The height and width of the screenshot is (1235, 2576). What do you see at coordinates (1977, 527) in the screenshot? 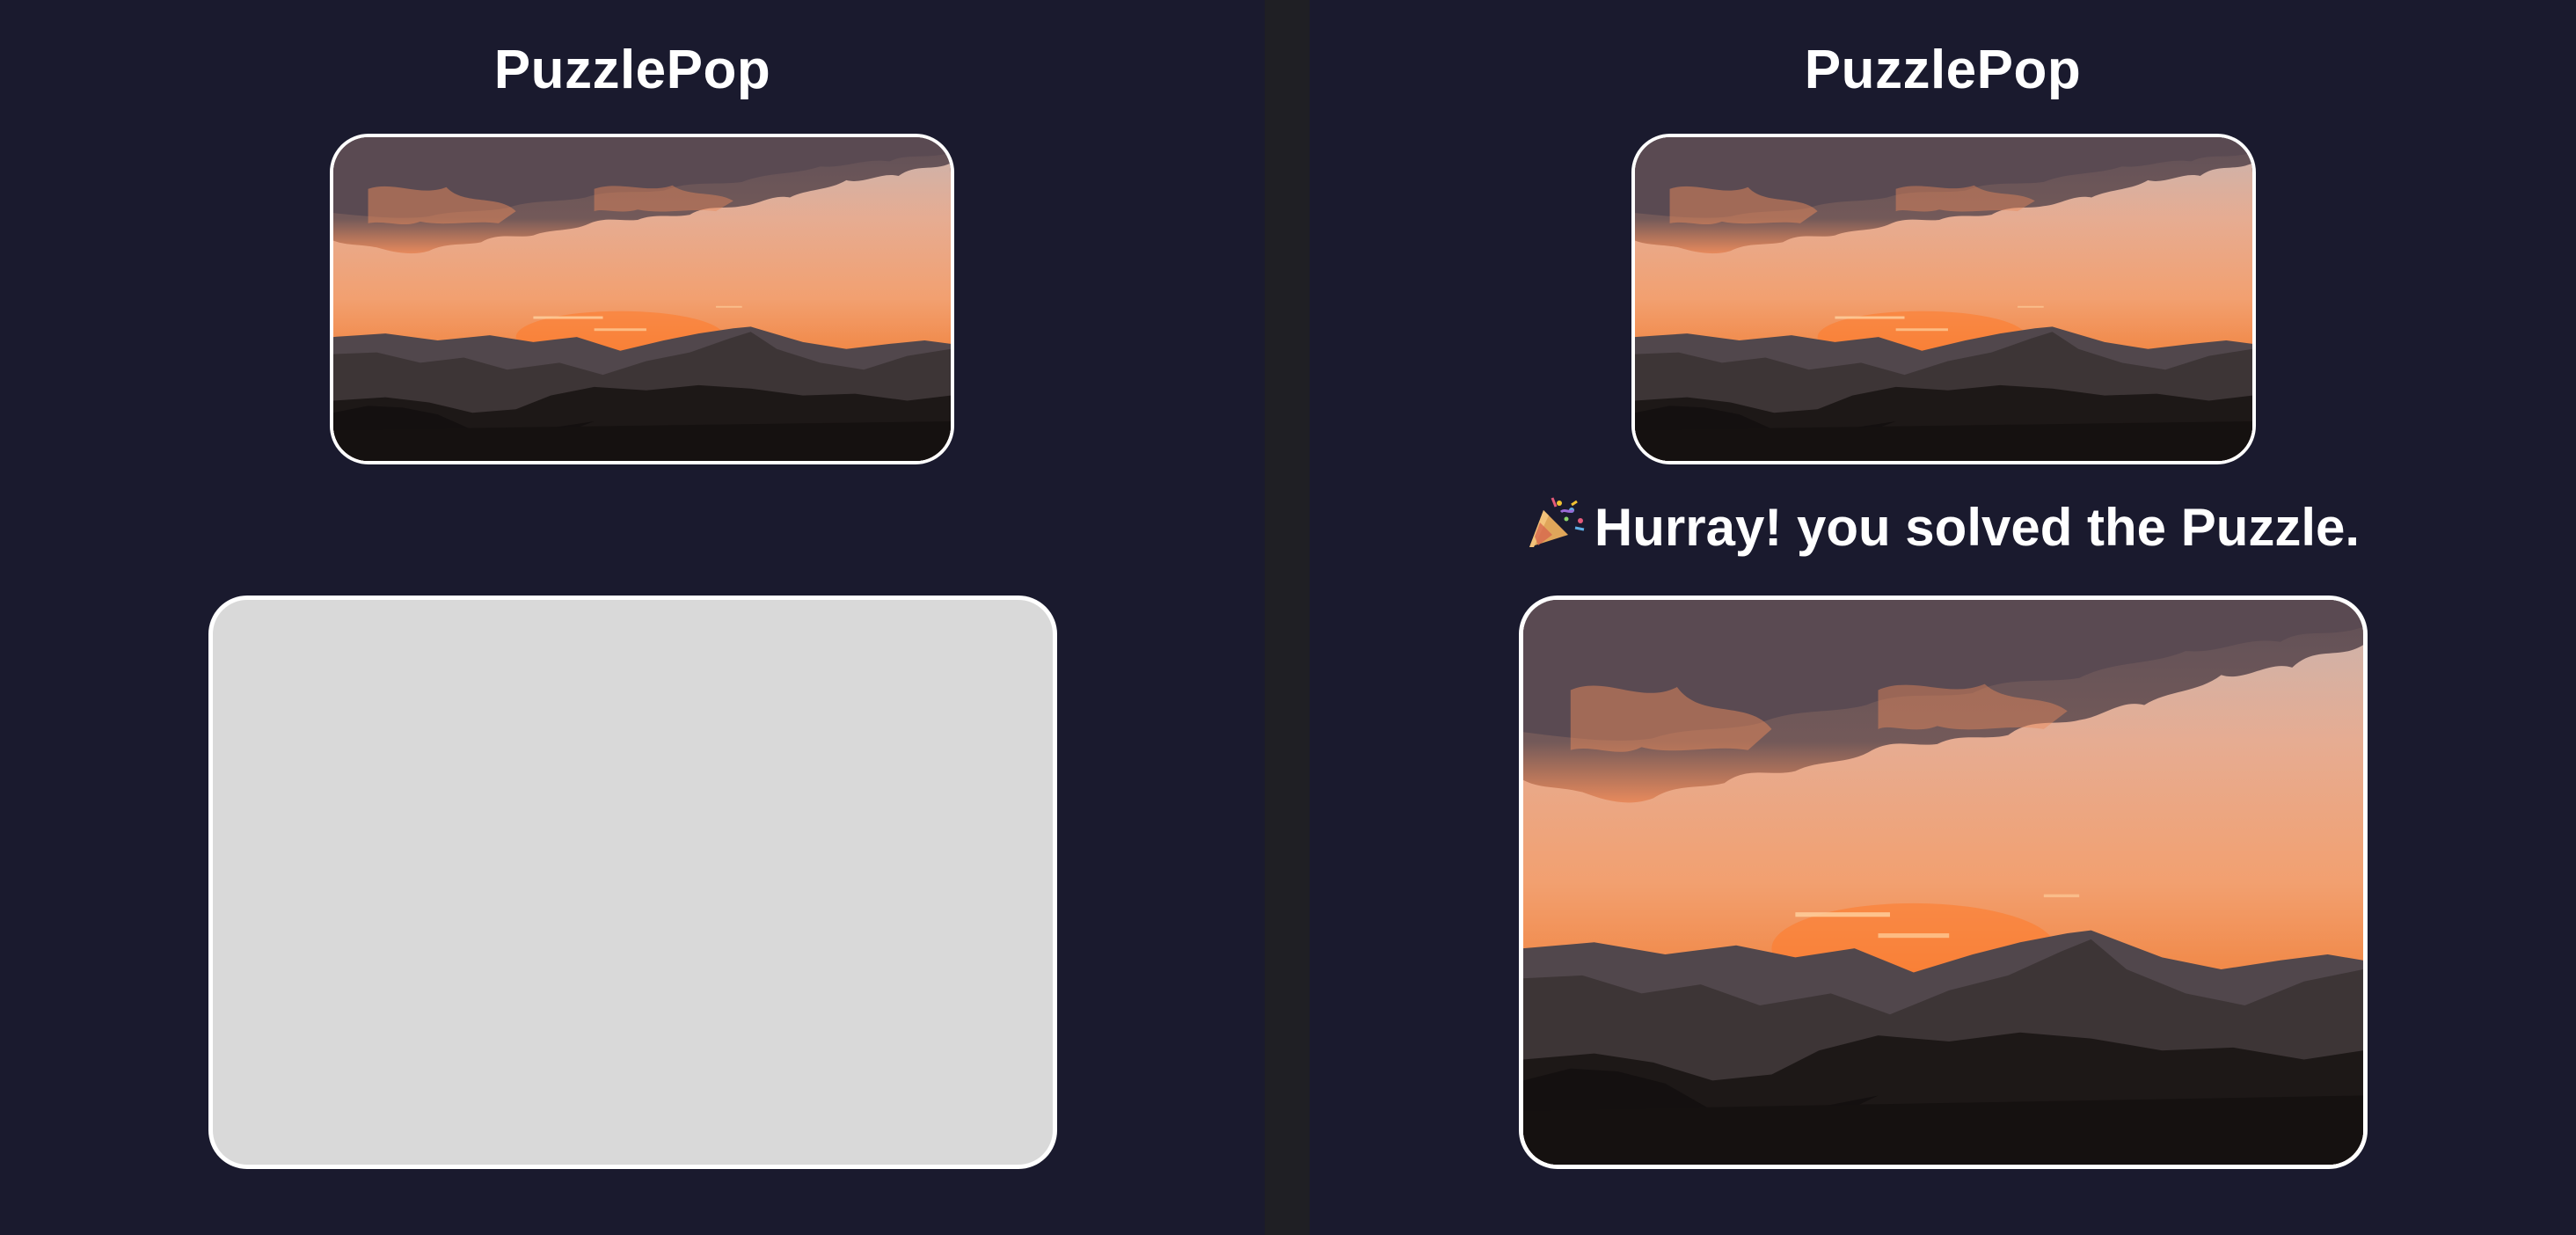
I see `success-message-text: Hurray! you solved the Puzzle.` at bounding box center [1977, 527].